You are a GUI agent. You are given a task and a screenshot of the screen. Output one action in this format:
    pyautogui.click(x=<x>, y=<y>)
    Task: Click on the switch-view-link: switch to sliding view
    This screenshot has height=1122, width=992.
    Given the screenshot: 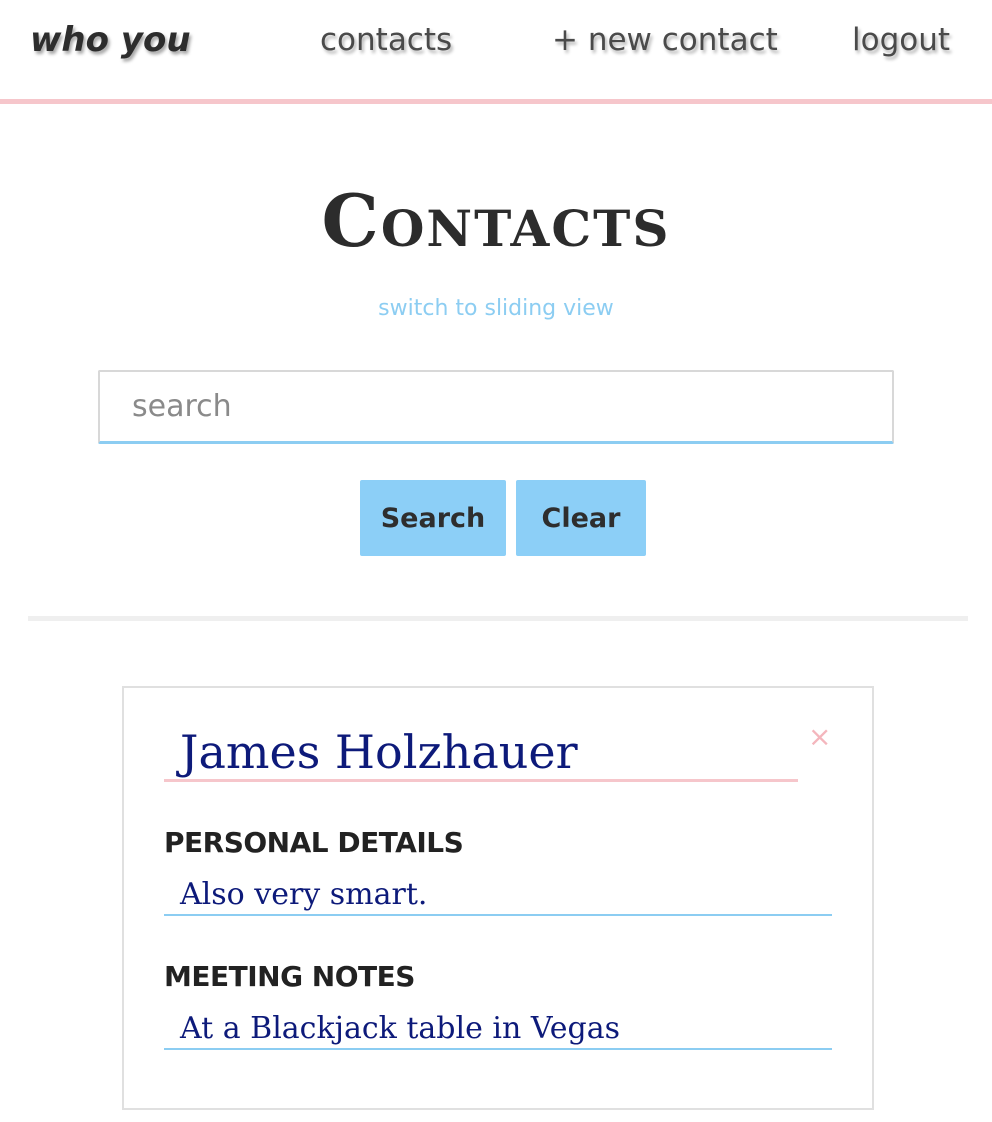 What is the action you would take?
    pyautogui.click(x=496, y=308)
    